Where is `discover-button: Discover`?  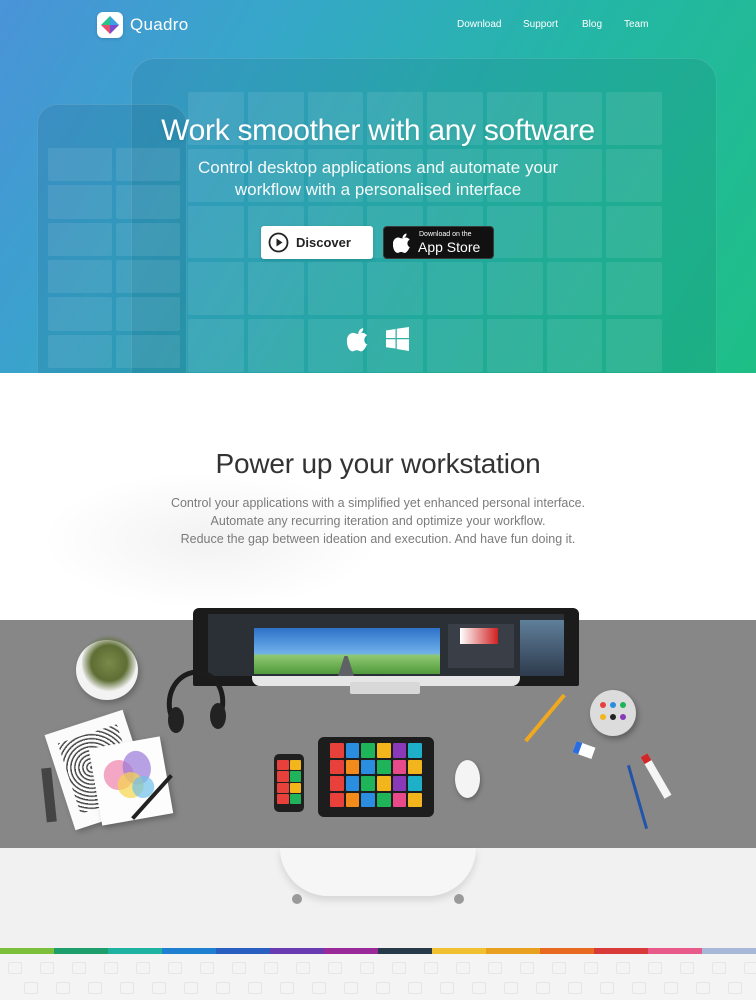
discover-button: Discover is located at coordinates (317, 242).